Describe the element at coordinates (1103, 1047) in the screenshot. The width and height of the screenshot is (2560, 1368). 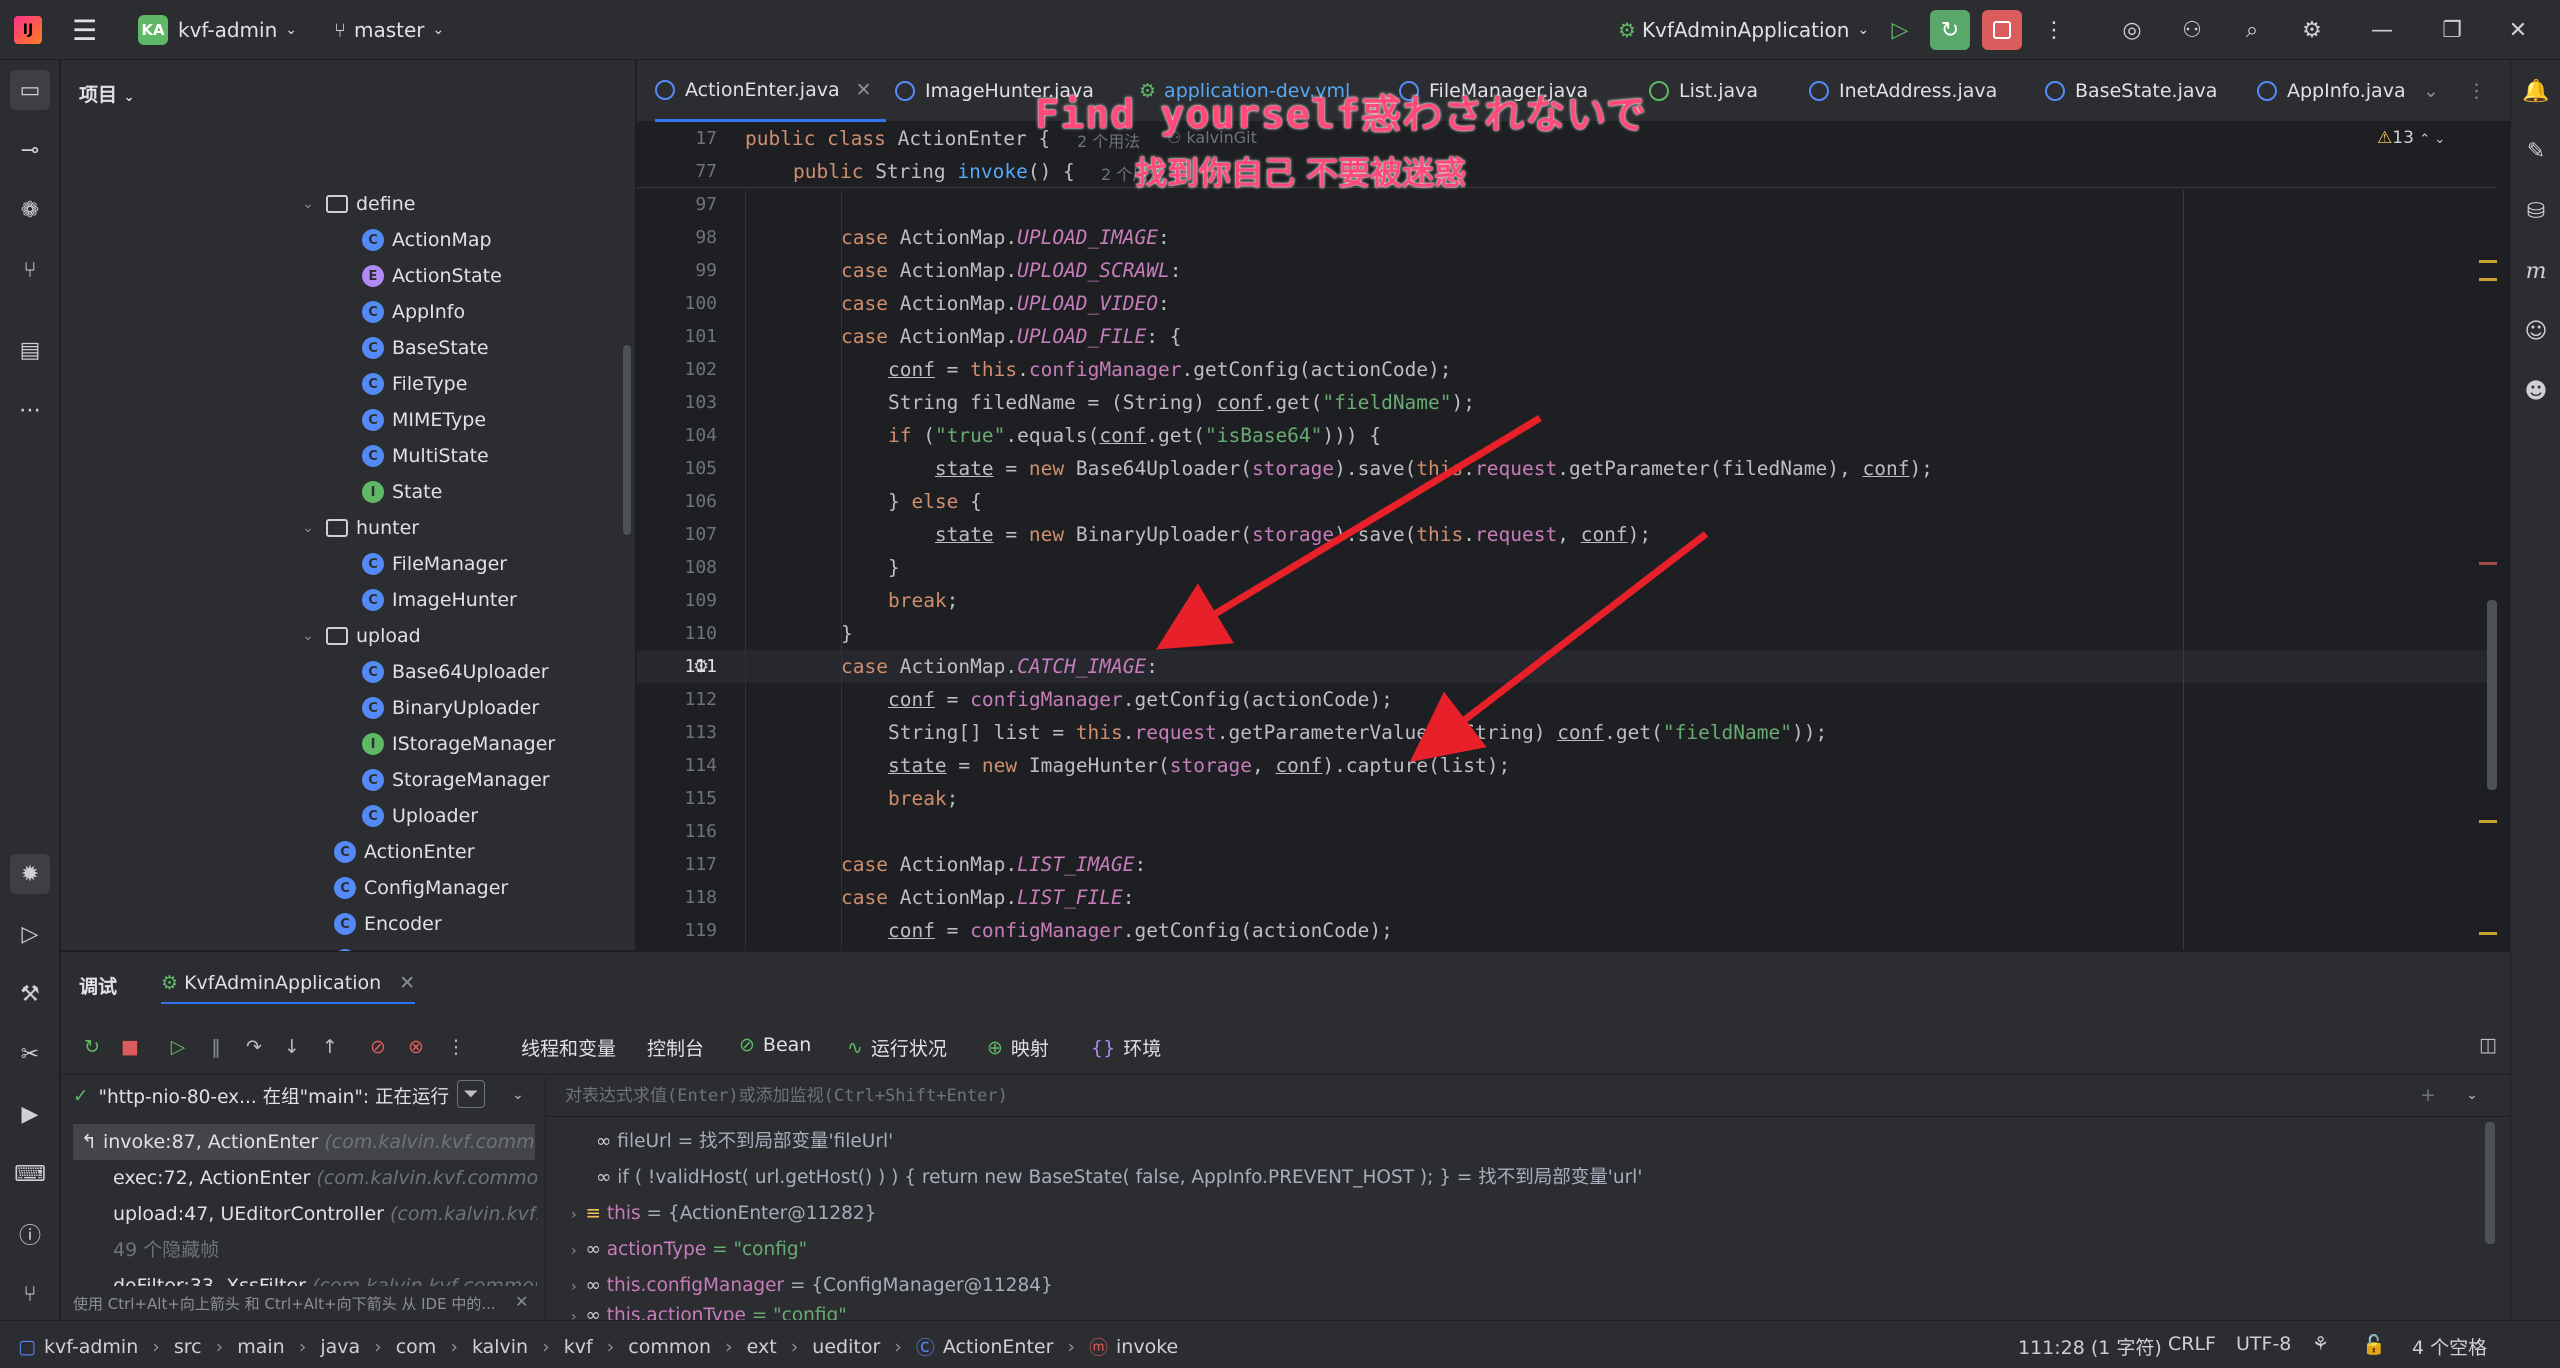
I see `env-icon: {}` at that location.